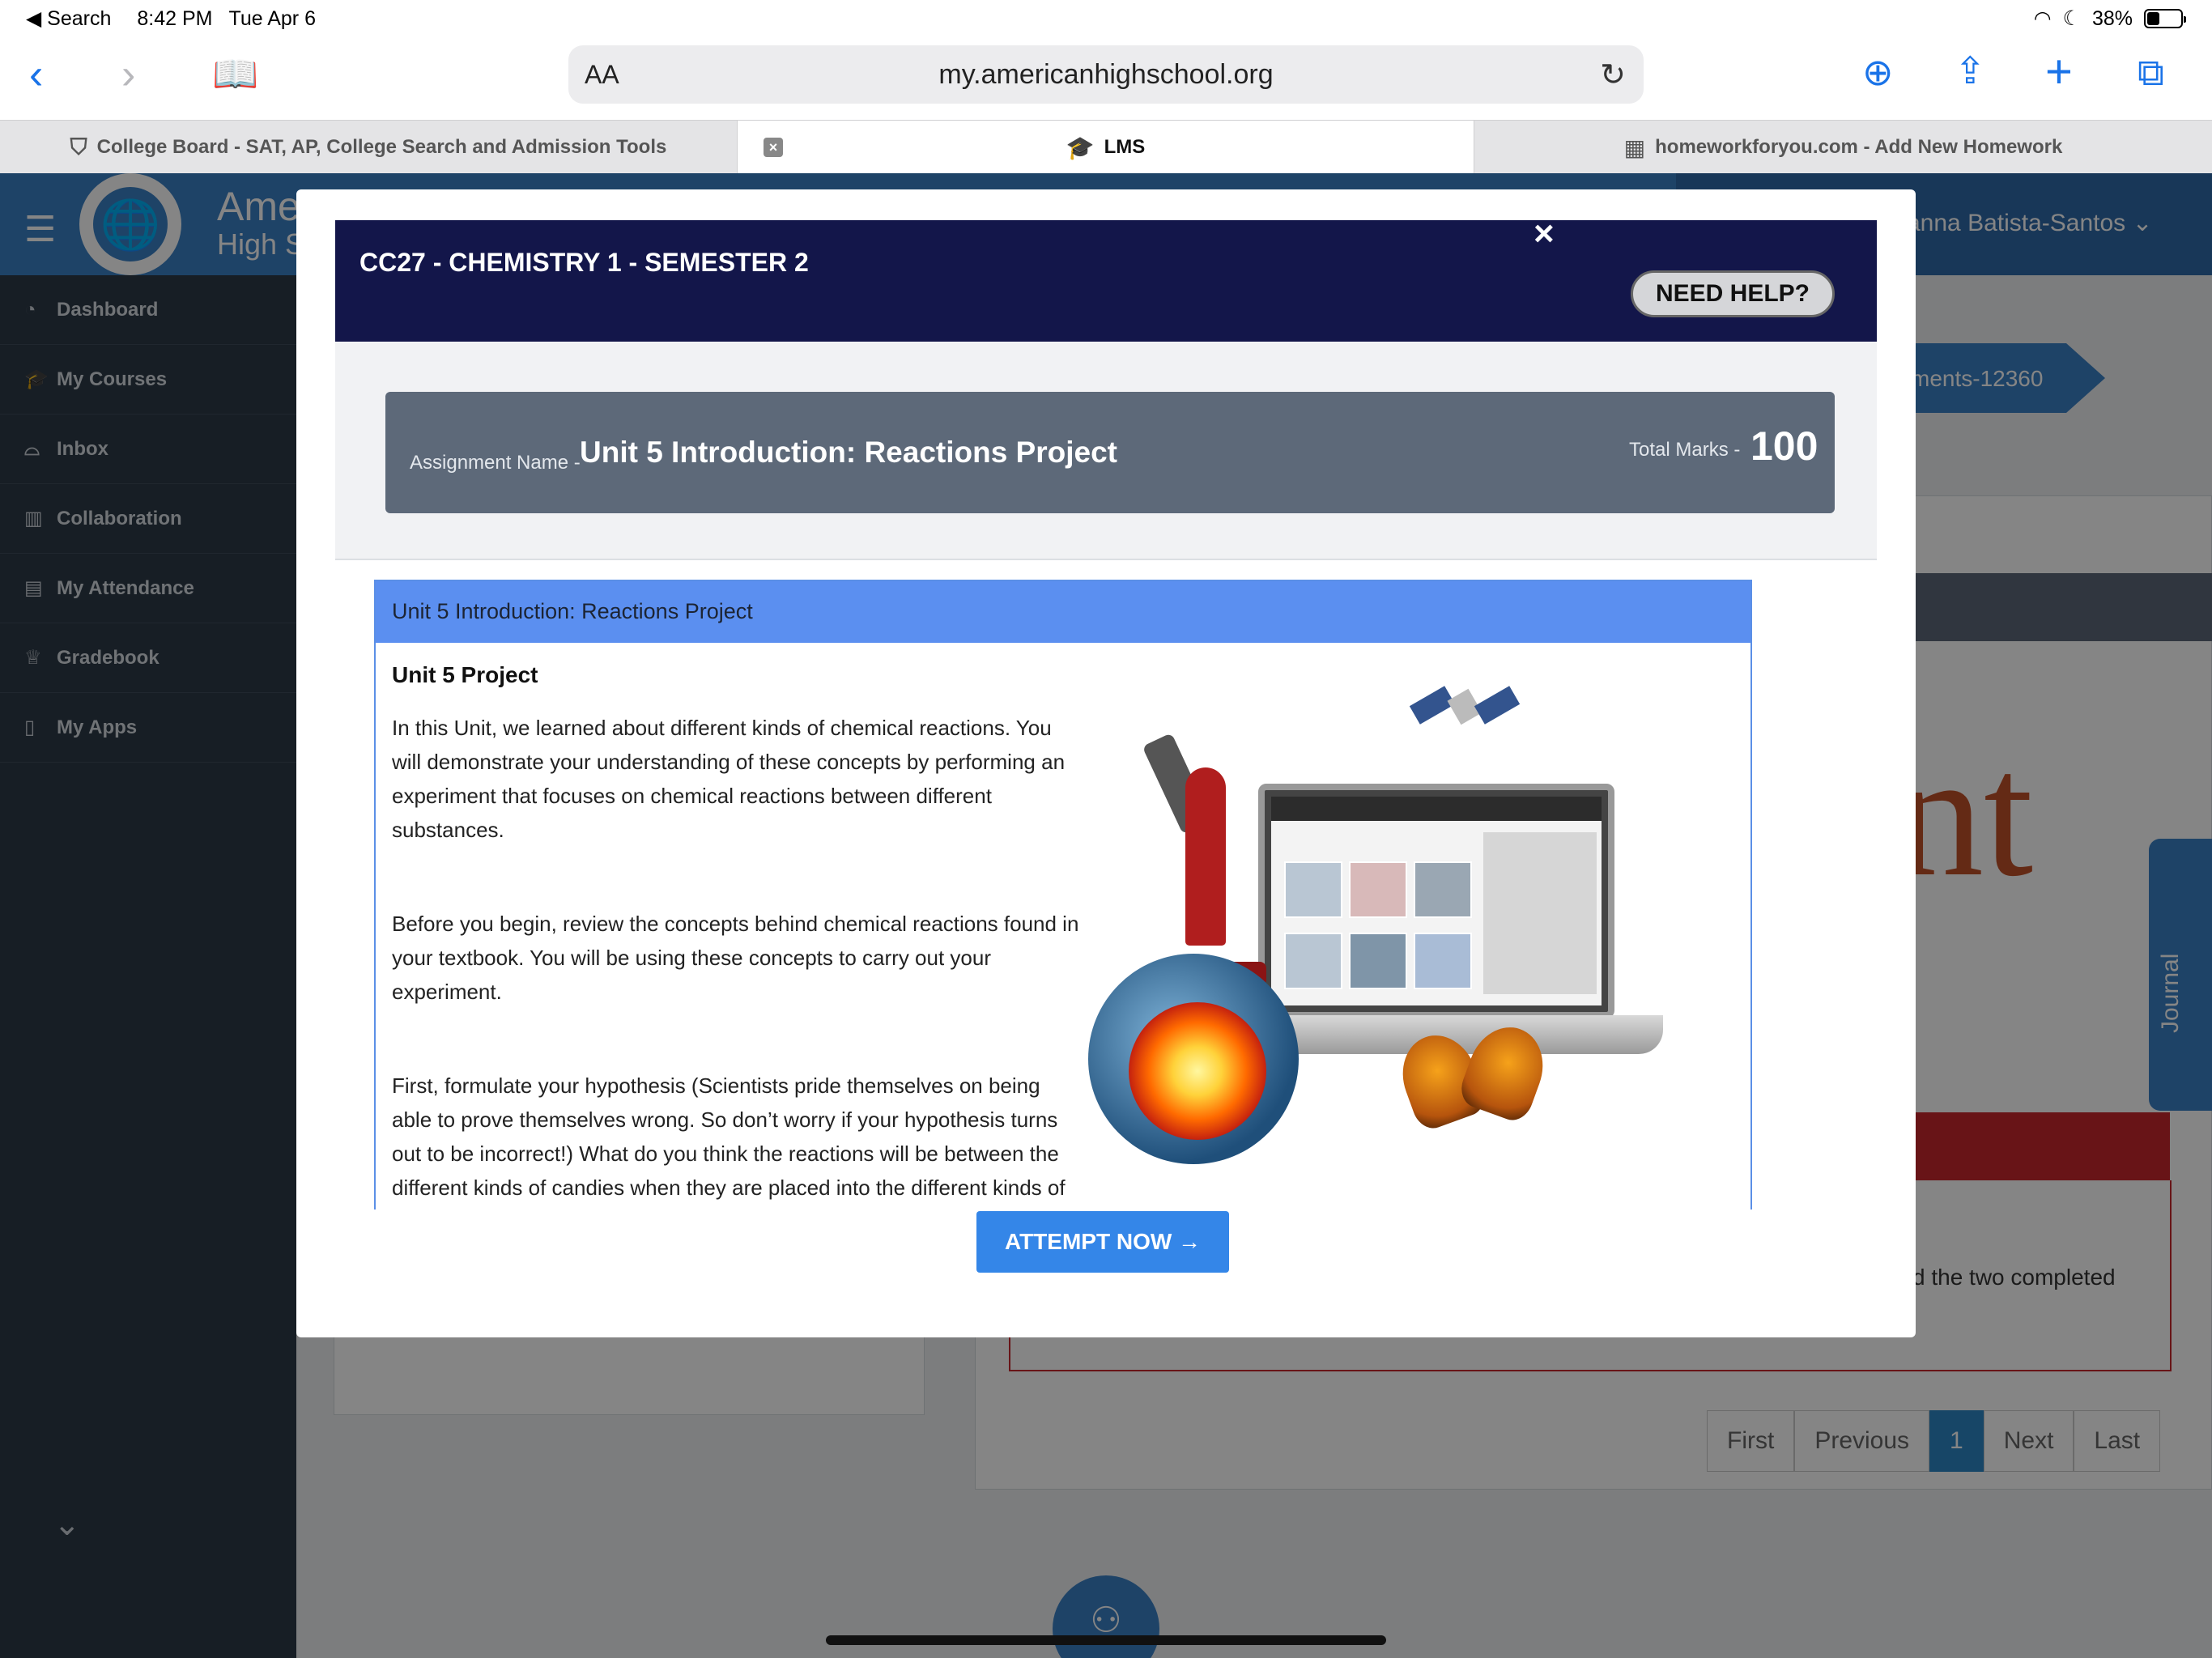 This screenshot has width=2212, height=1658. I want to click on need-help-button: NEED HELP?, so click(1733, 293).